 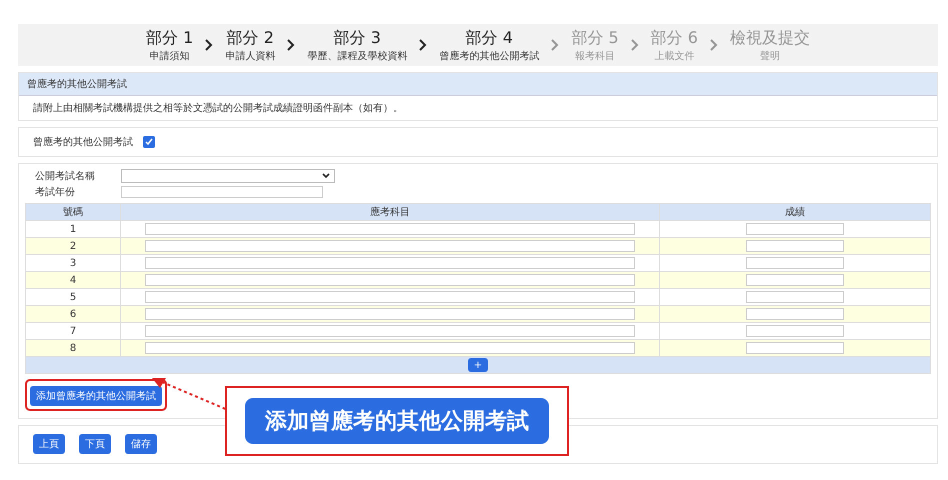 What do you see at coordinates (83, 142) in the screenshot?
I see `checkbox-label: 曾應考的其他公開考試` at bounding box center [83, 142].